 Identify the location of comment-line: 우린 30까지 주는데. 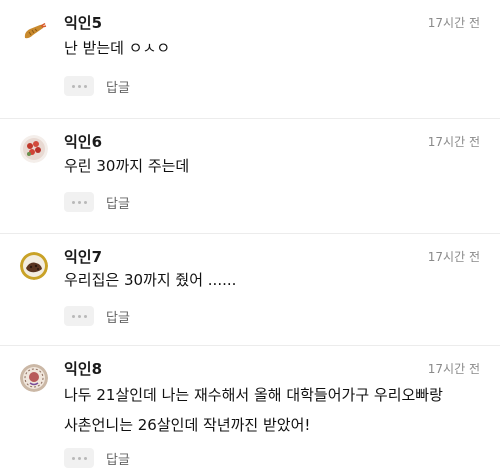
(127, 166).